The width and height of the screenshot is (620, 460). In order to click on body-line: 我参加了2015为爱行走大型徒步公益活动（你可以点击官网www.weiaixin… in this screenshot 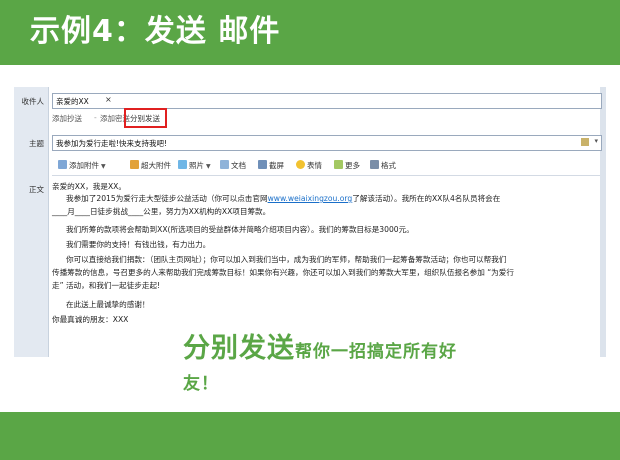, I will do `click(283, 199)`.